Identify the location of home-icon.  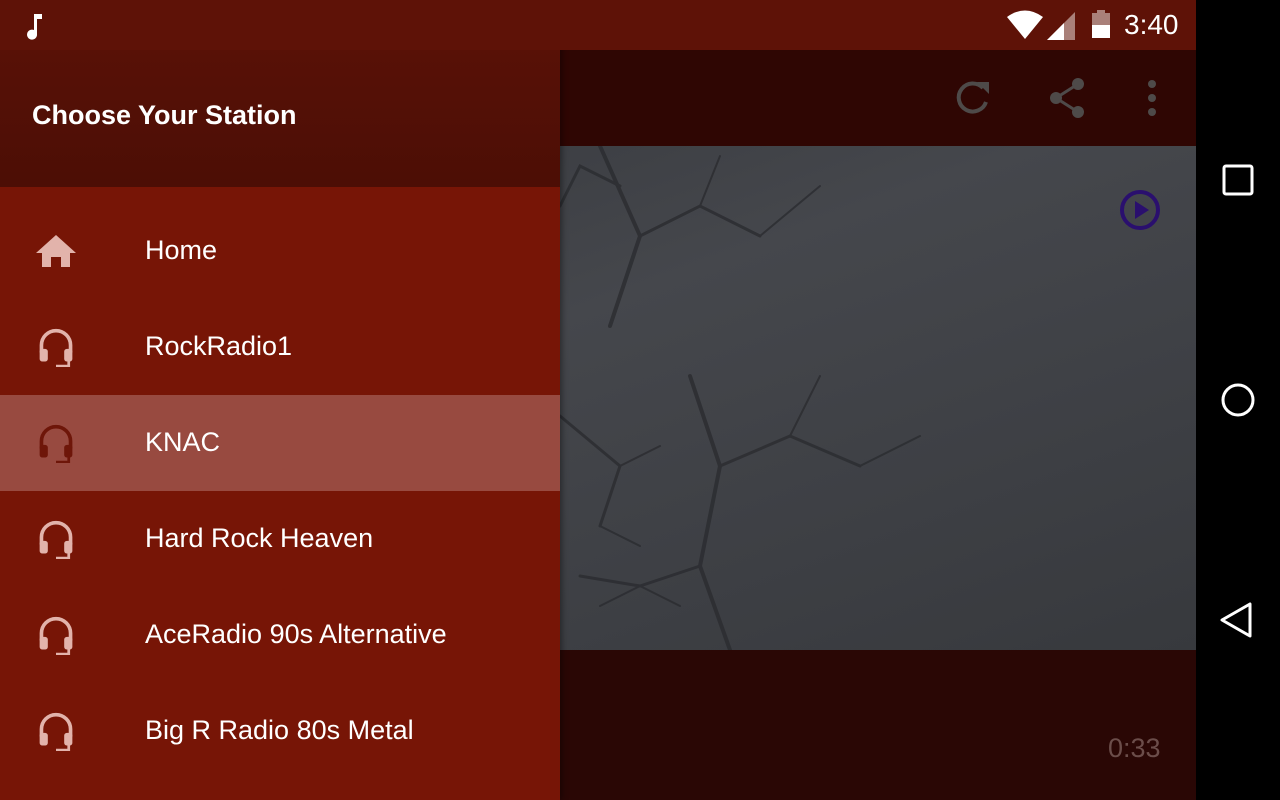
(56, 251).